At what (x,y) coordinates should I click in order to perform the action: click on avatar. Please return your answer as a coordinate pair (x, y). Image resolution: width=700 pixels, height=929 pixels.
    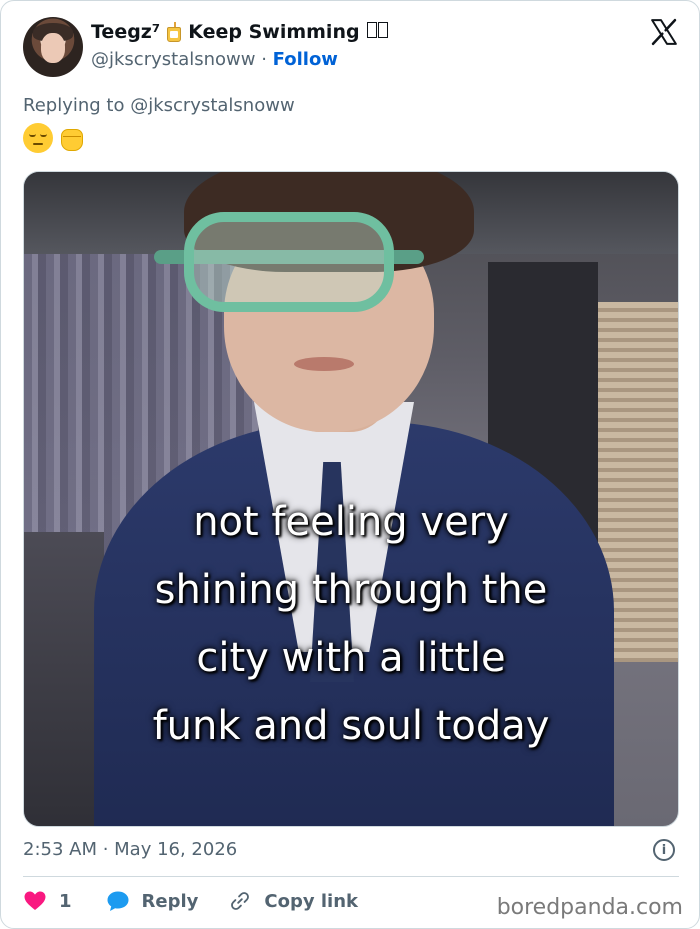
    Looking at the image, I should click on (53, 47).